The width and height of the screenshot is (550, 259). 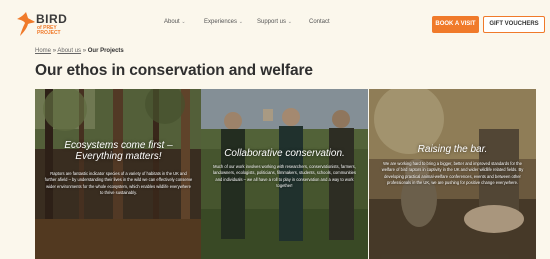 I want to click on nav-contact-label: Contact, so click(x=319, y=22).